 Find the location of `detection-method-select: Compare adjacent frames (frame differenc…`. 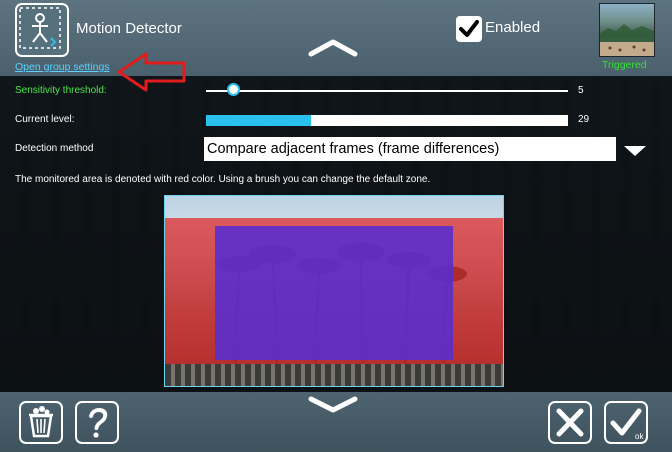

detection-method-select: Compare adjacent frames (frame differenc… is located at coordinates (410, 149).